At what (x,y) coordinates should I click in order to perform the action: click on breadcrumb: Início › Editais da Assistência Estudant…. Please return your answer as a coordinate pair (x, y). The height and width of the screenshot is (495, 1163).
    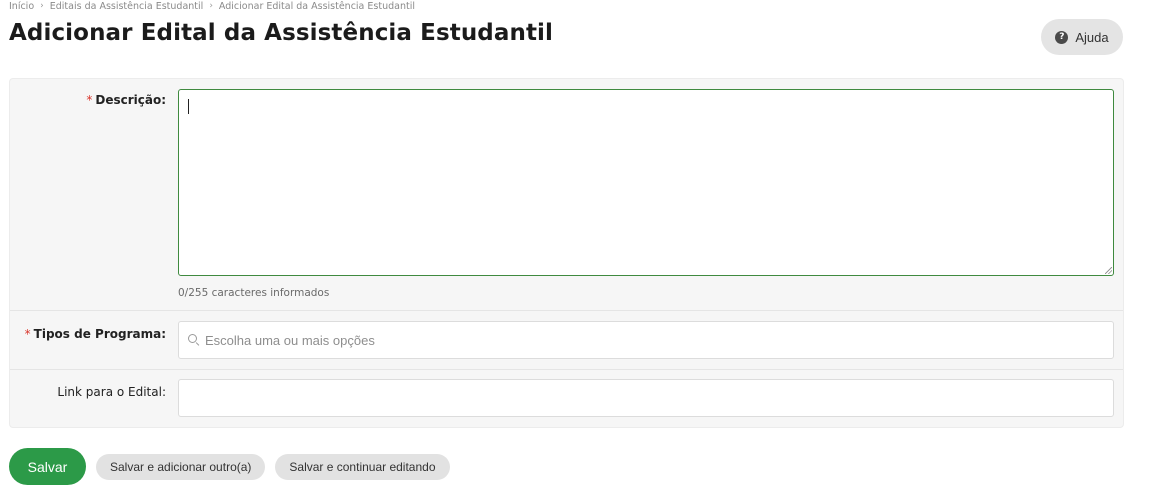
    Looking at the image, I should click on (212, 6).